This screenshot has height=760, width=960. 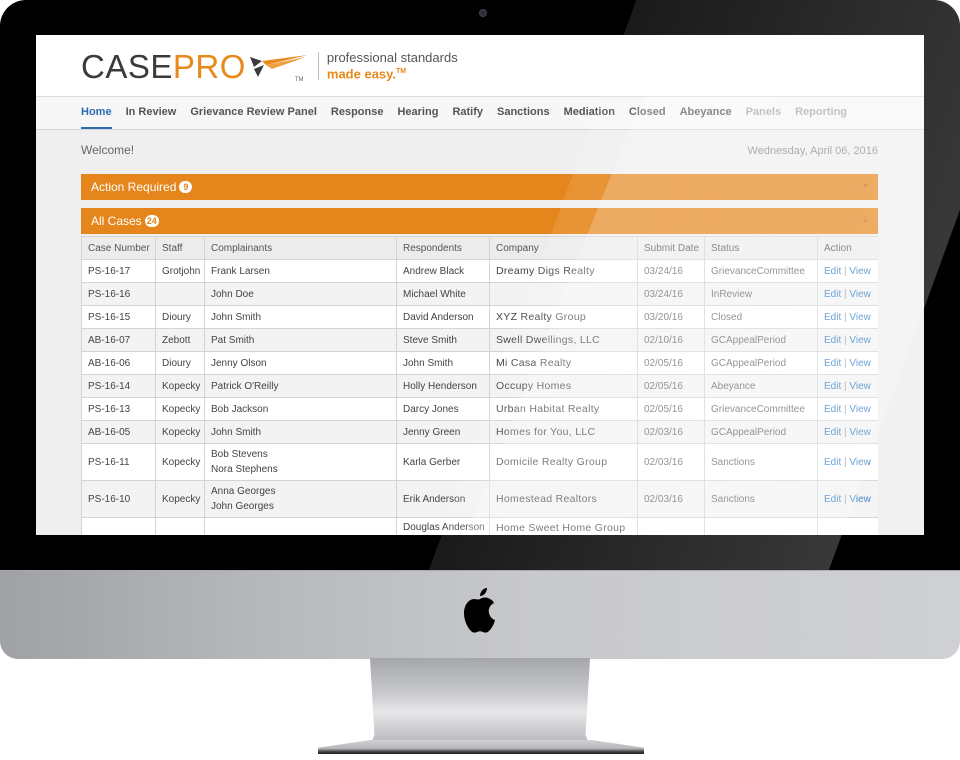 I want to click on action-required-panel-header: Action Required 9 ▼, so click(x=479, y=187).